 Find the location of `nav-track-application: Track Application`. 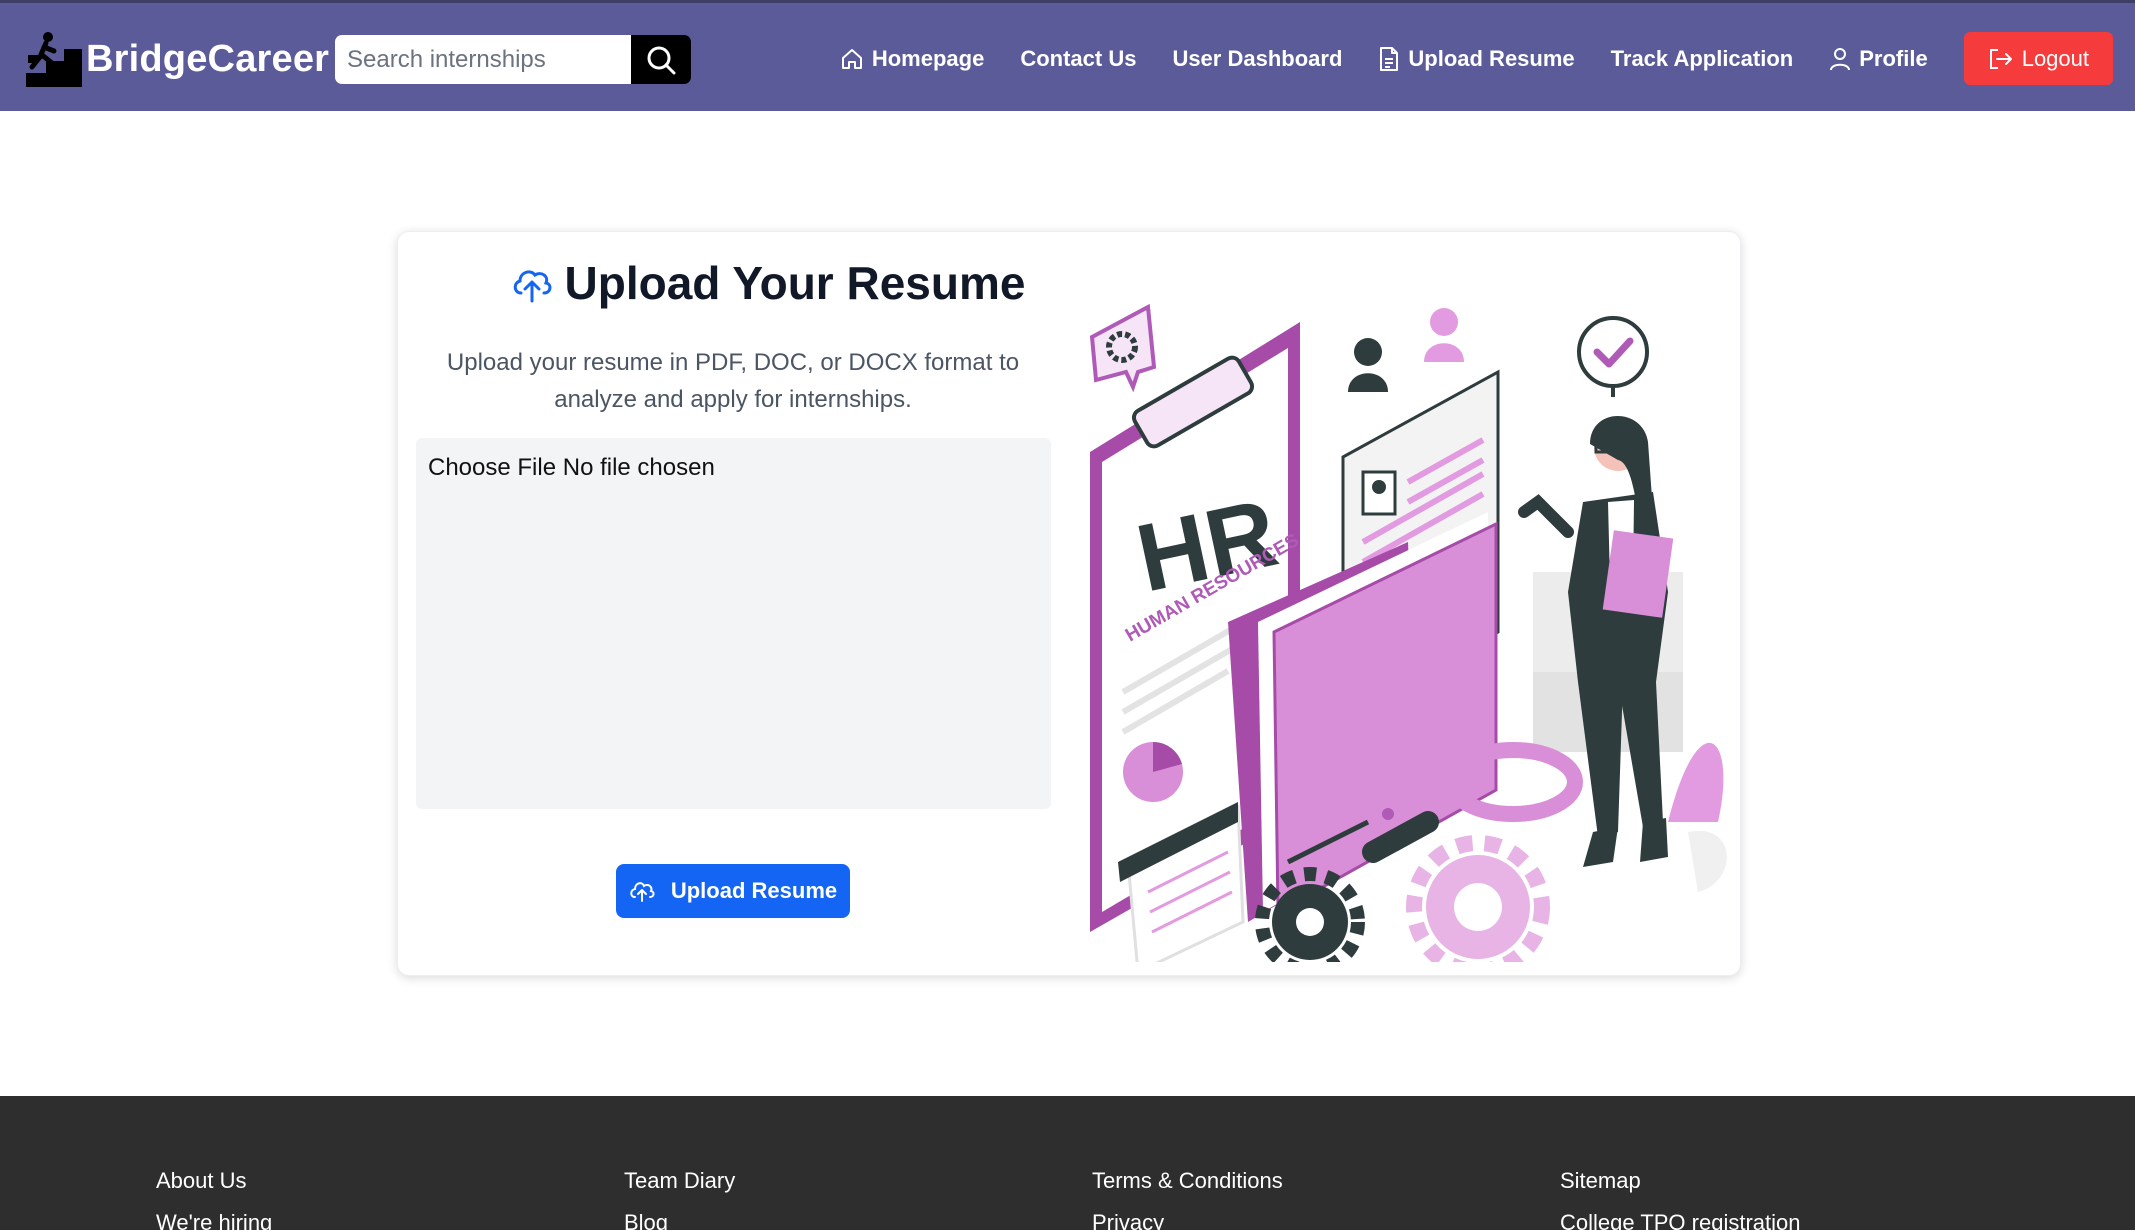

nav-track-application: Track Application is located at coordinates (1702, 59).